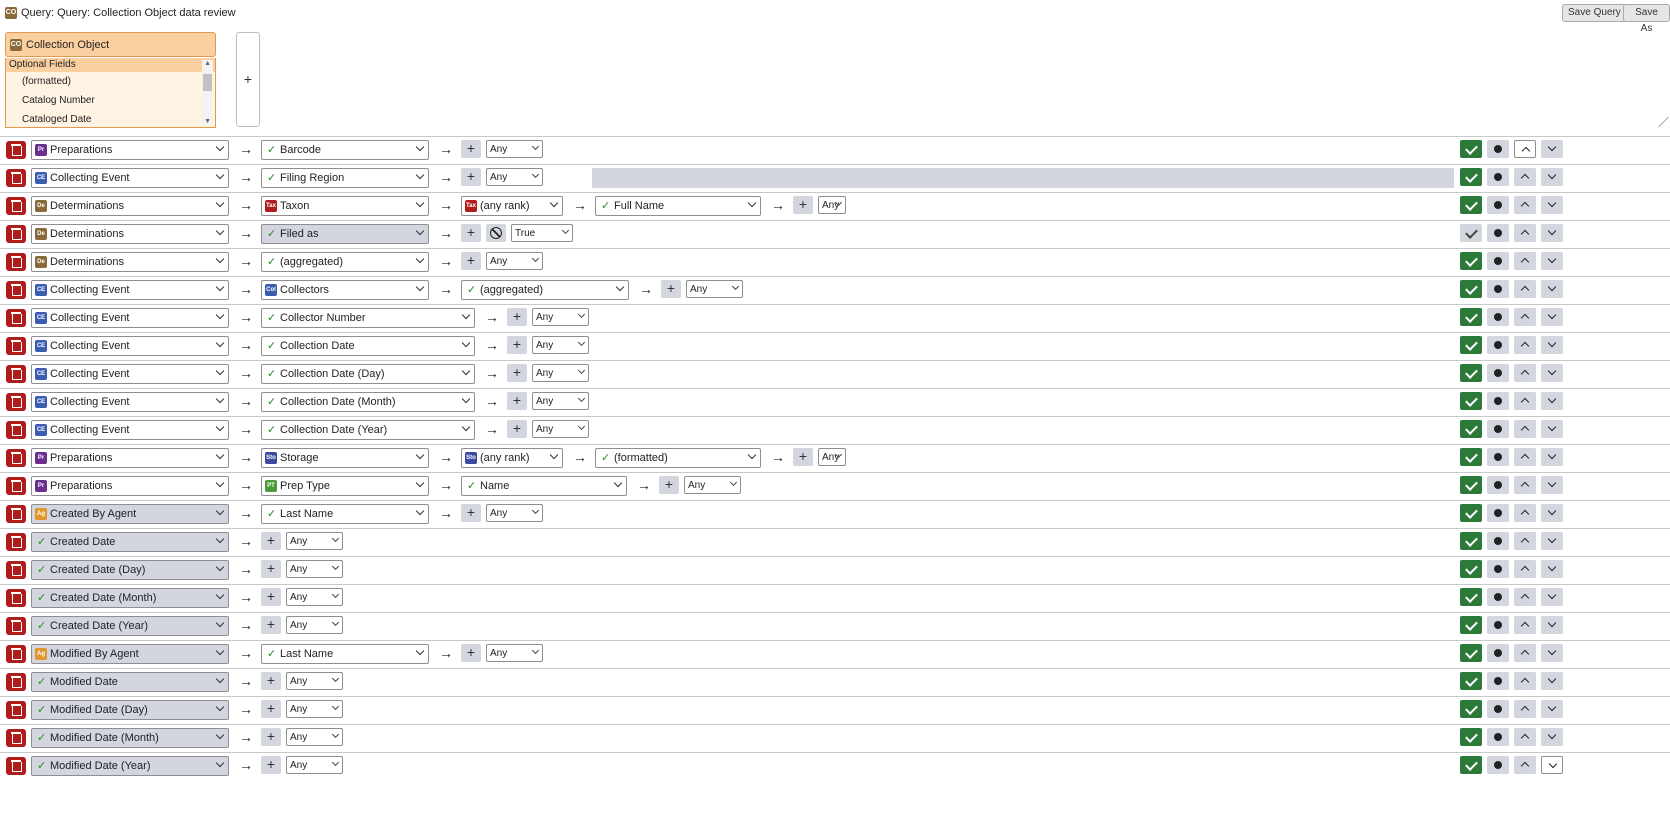 Image resolution: width=1670 pixels, height=829 pixels. I want to click on field-item: Catalog Number, so click(110, 100).